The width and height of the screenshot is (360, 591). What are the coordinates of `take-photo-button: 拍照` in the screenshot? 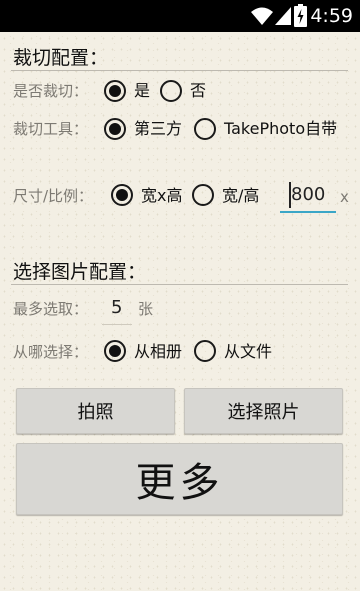 It's located at (95, 411).